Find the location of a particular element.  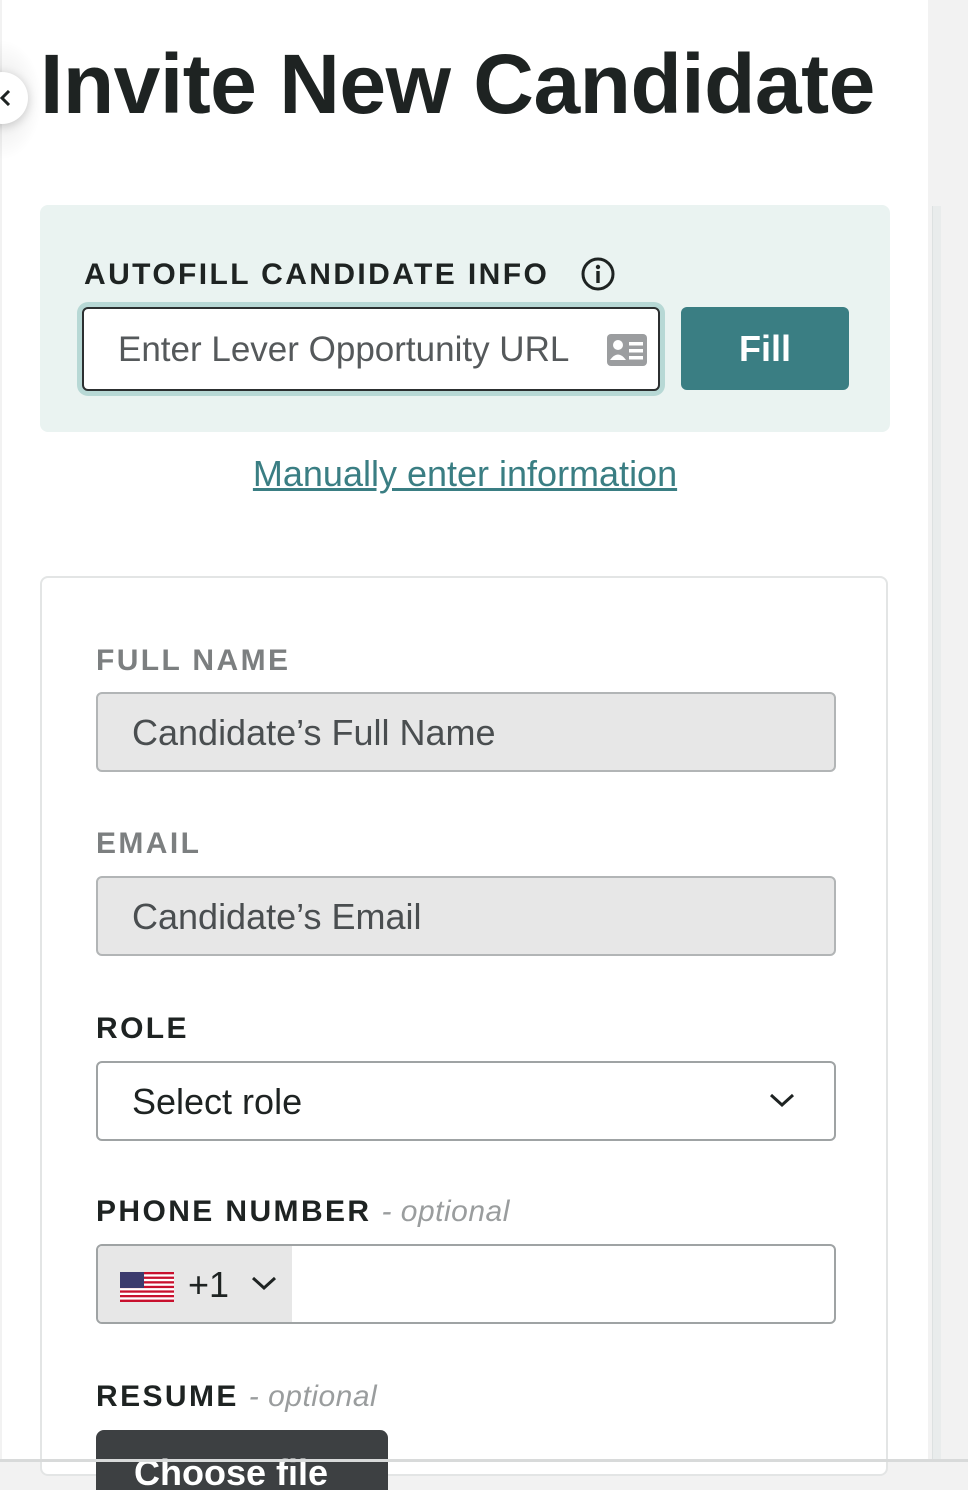

email-placeholder: Candidate’s Email is located at coordinates (277, 916).